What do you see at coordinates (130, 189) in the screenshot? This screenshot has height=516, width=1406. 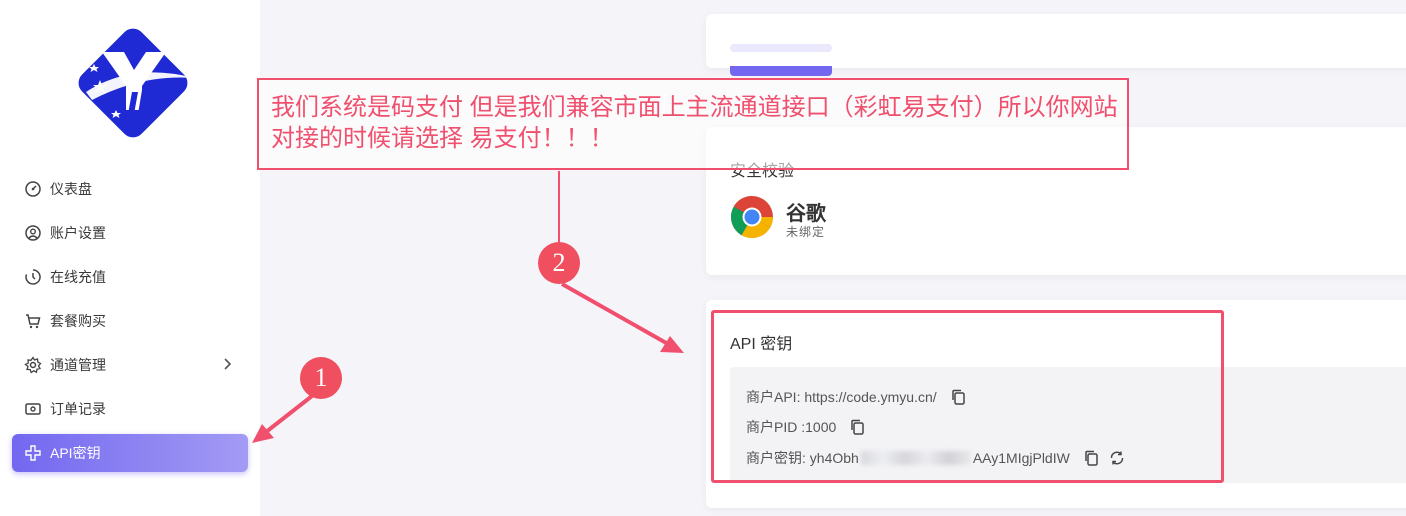 I see `sidebar-item-dashboard: 仪表盘` at bounding box center [130, 189].